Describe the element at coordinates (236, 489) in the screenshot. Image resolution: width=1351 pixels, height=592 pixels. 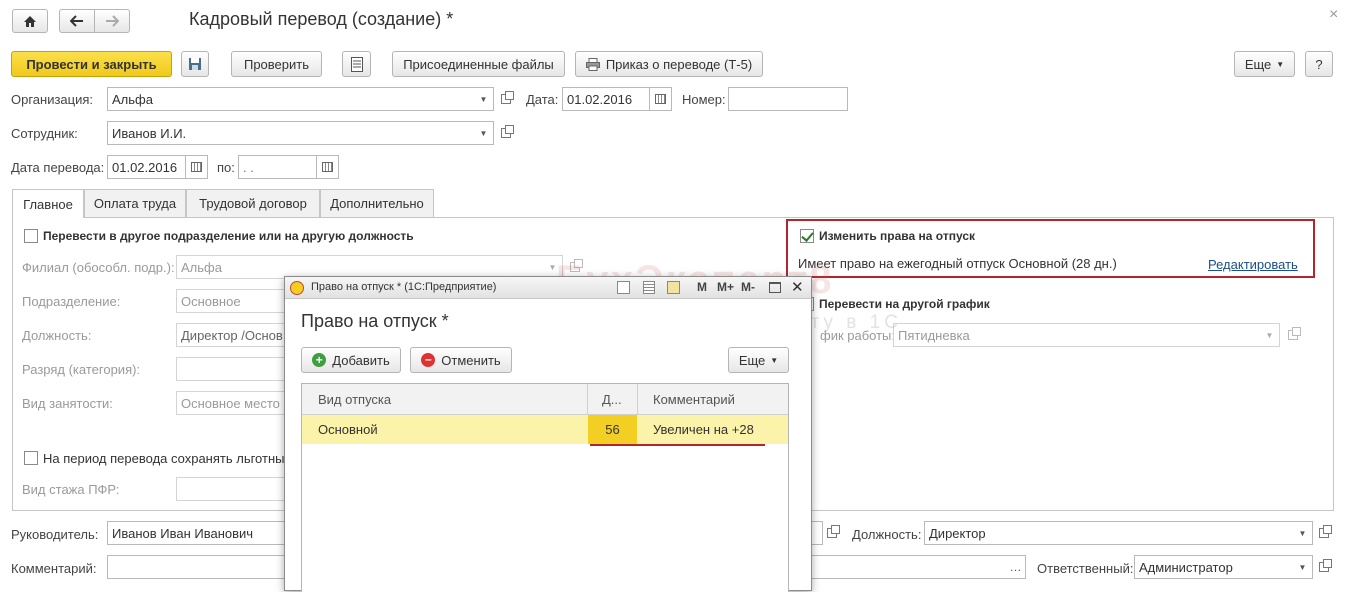
I see `pfr-field` at that location.